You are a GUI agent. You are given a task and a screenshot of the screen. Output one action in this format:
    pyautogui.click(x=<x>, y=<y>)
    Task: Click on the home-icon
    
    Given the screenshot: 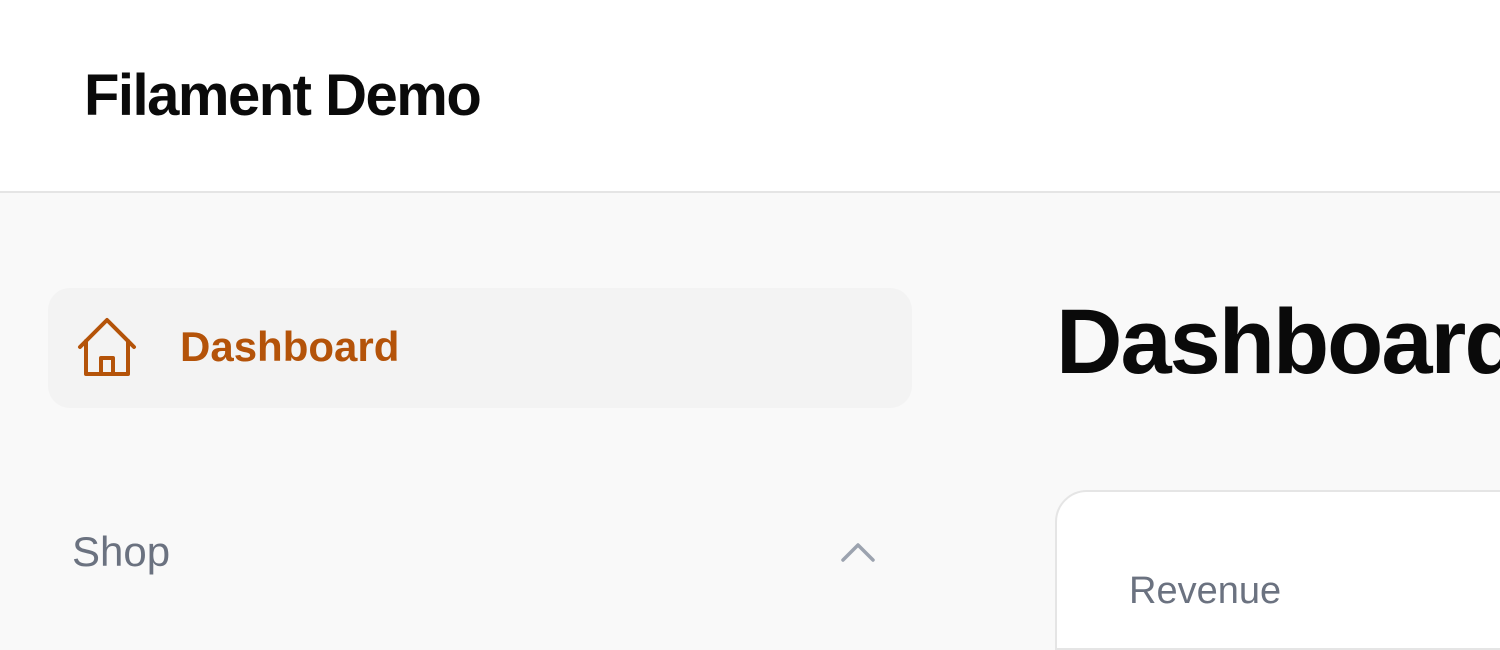 What is the action you would take?
    pyautogui.click(x=107, y=347)
    